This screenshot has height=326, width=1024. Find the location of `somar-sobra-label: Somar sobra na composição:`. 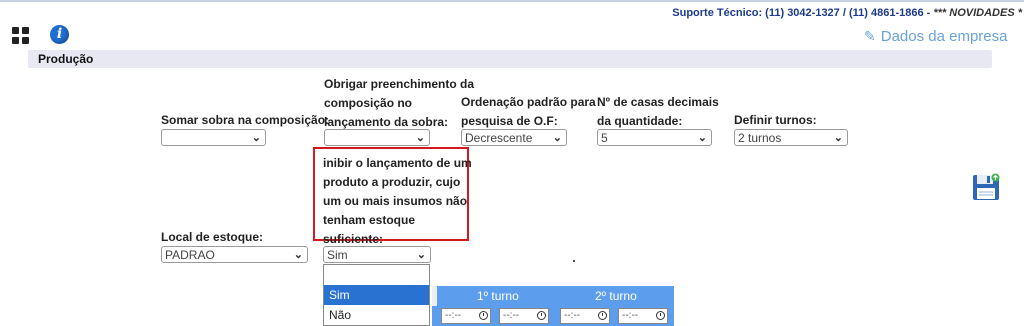

somar-sobra-label: Somar sobra na composição: is located at coordinates (245, 120).